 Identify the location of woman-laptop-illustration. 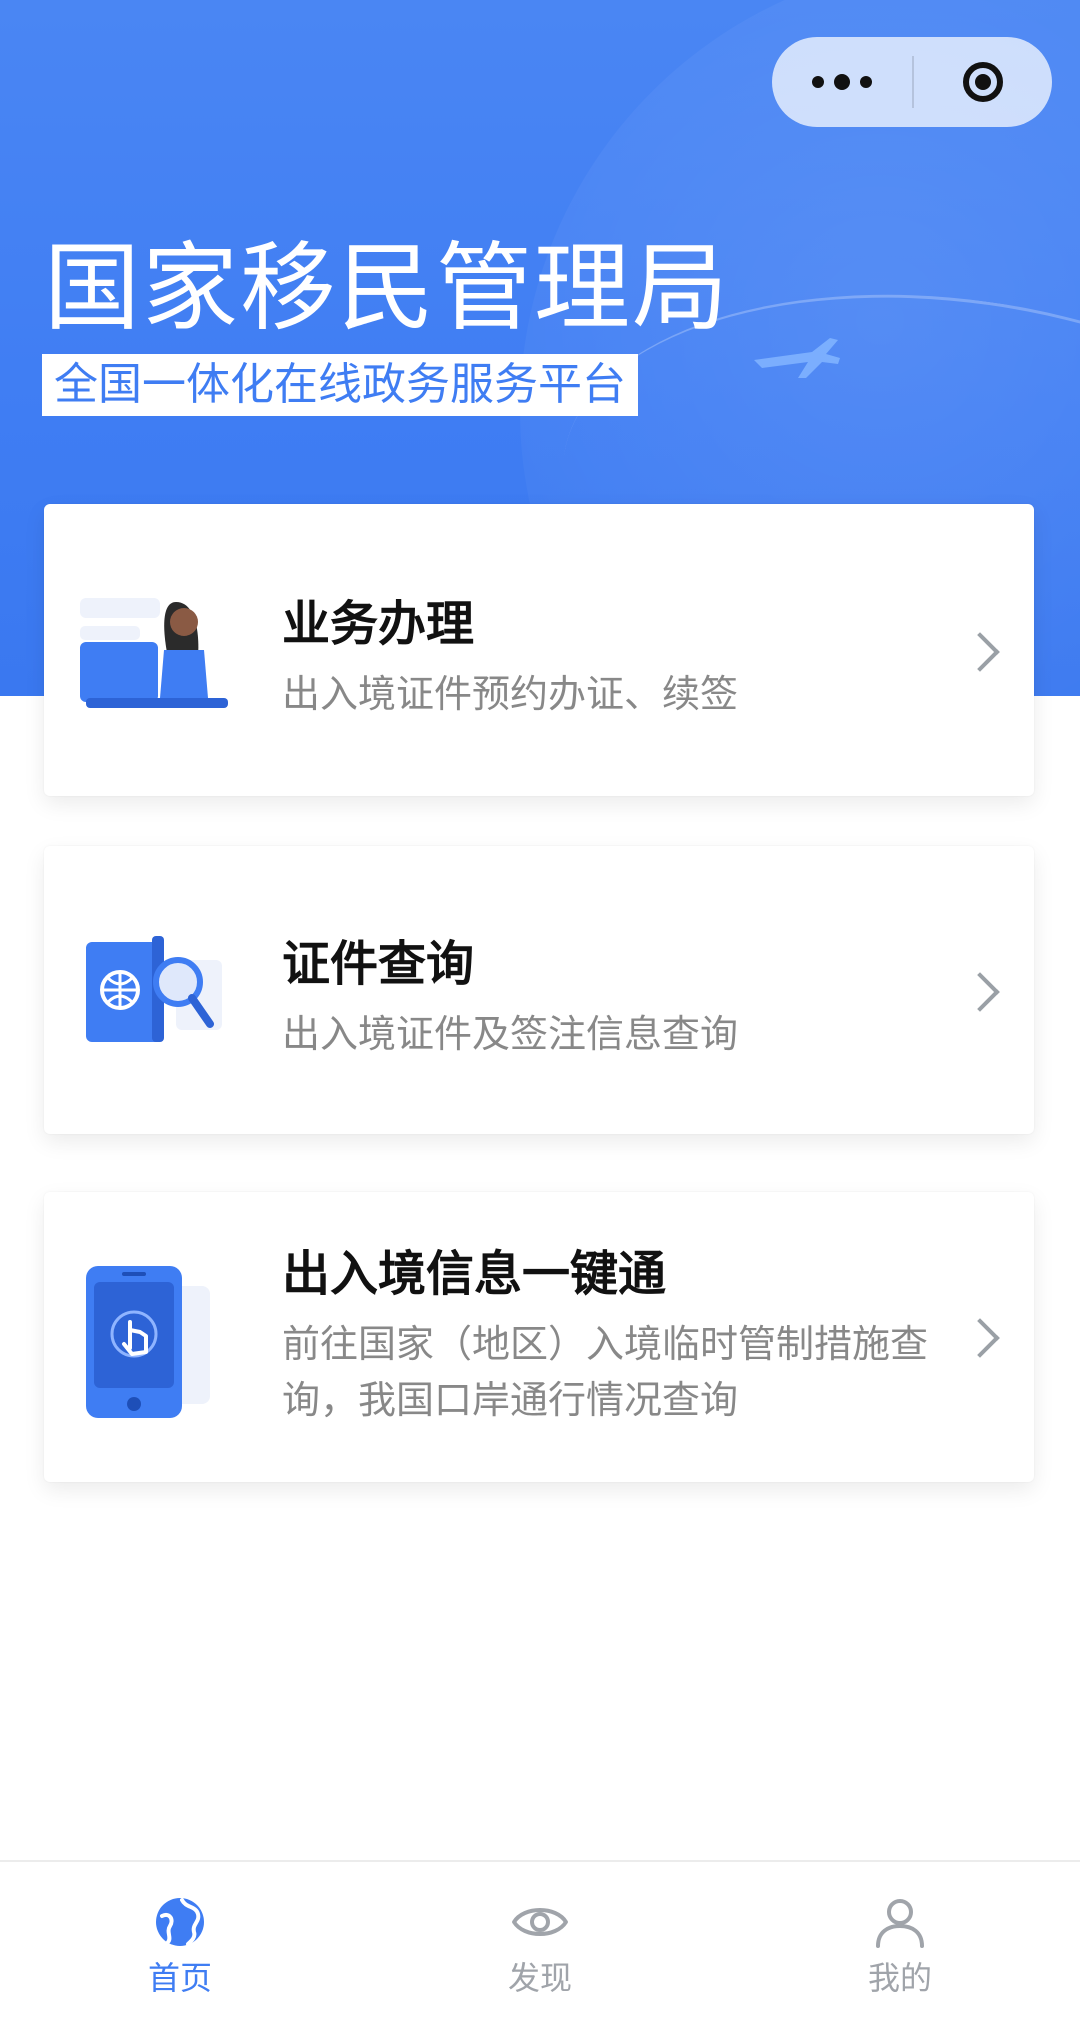
(154, 653).